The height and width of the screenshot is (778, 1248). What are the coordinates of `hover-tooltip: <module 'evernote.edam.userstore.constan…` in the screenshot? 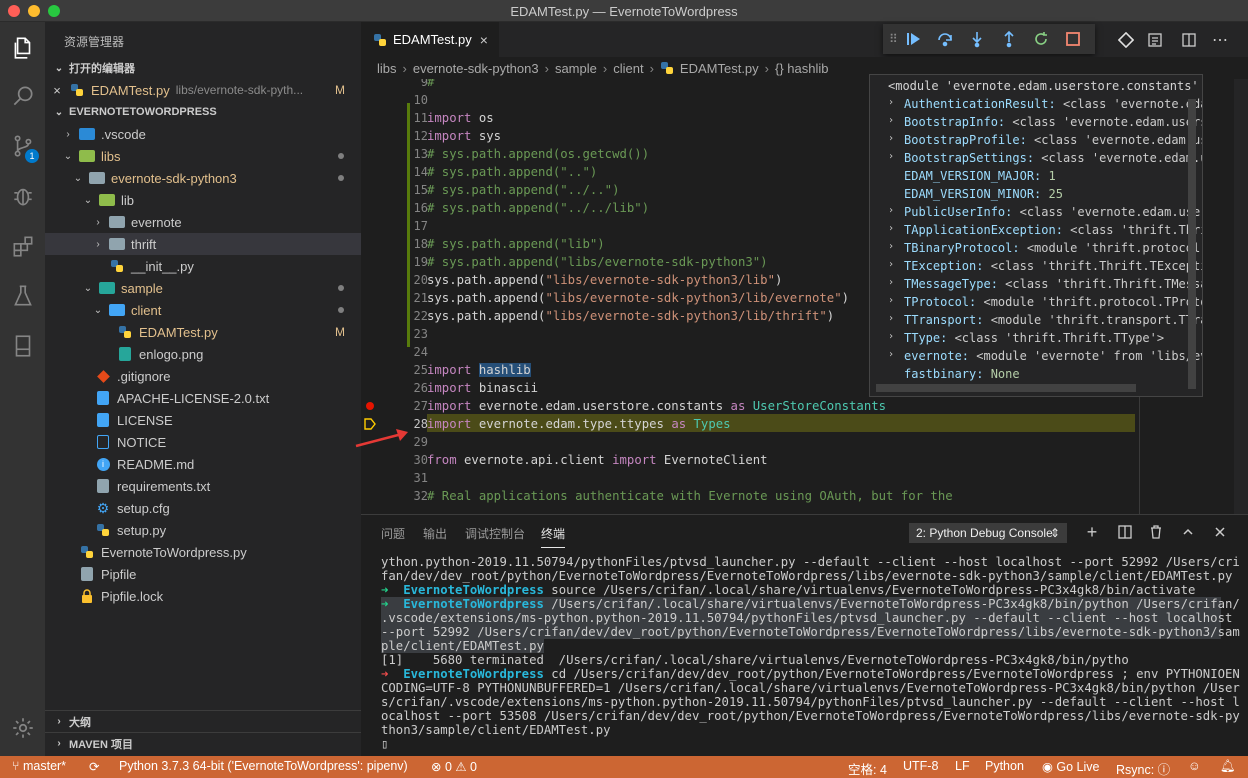 It's located at (1036, 235).